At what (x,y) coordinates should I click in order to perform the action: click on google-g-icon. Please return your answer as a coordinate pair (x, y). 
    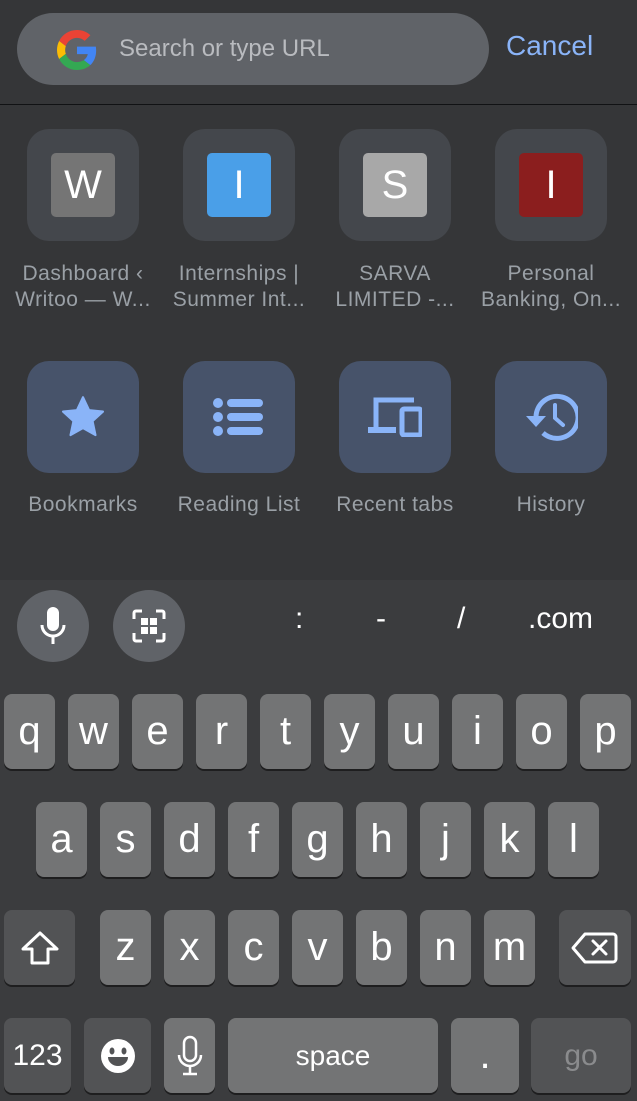
    Looking at the image, I should click on (77, 50).